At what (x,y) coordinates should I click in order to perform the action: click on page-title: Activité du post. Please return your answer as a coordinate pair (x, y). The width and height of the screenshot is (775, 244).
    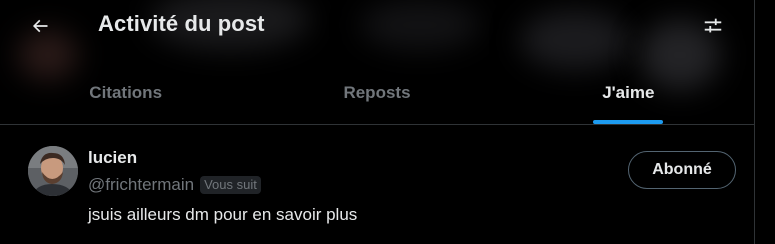
    Looking at the image, I should click on (181, 23).